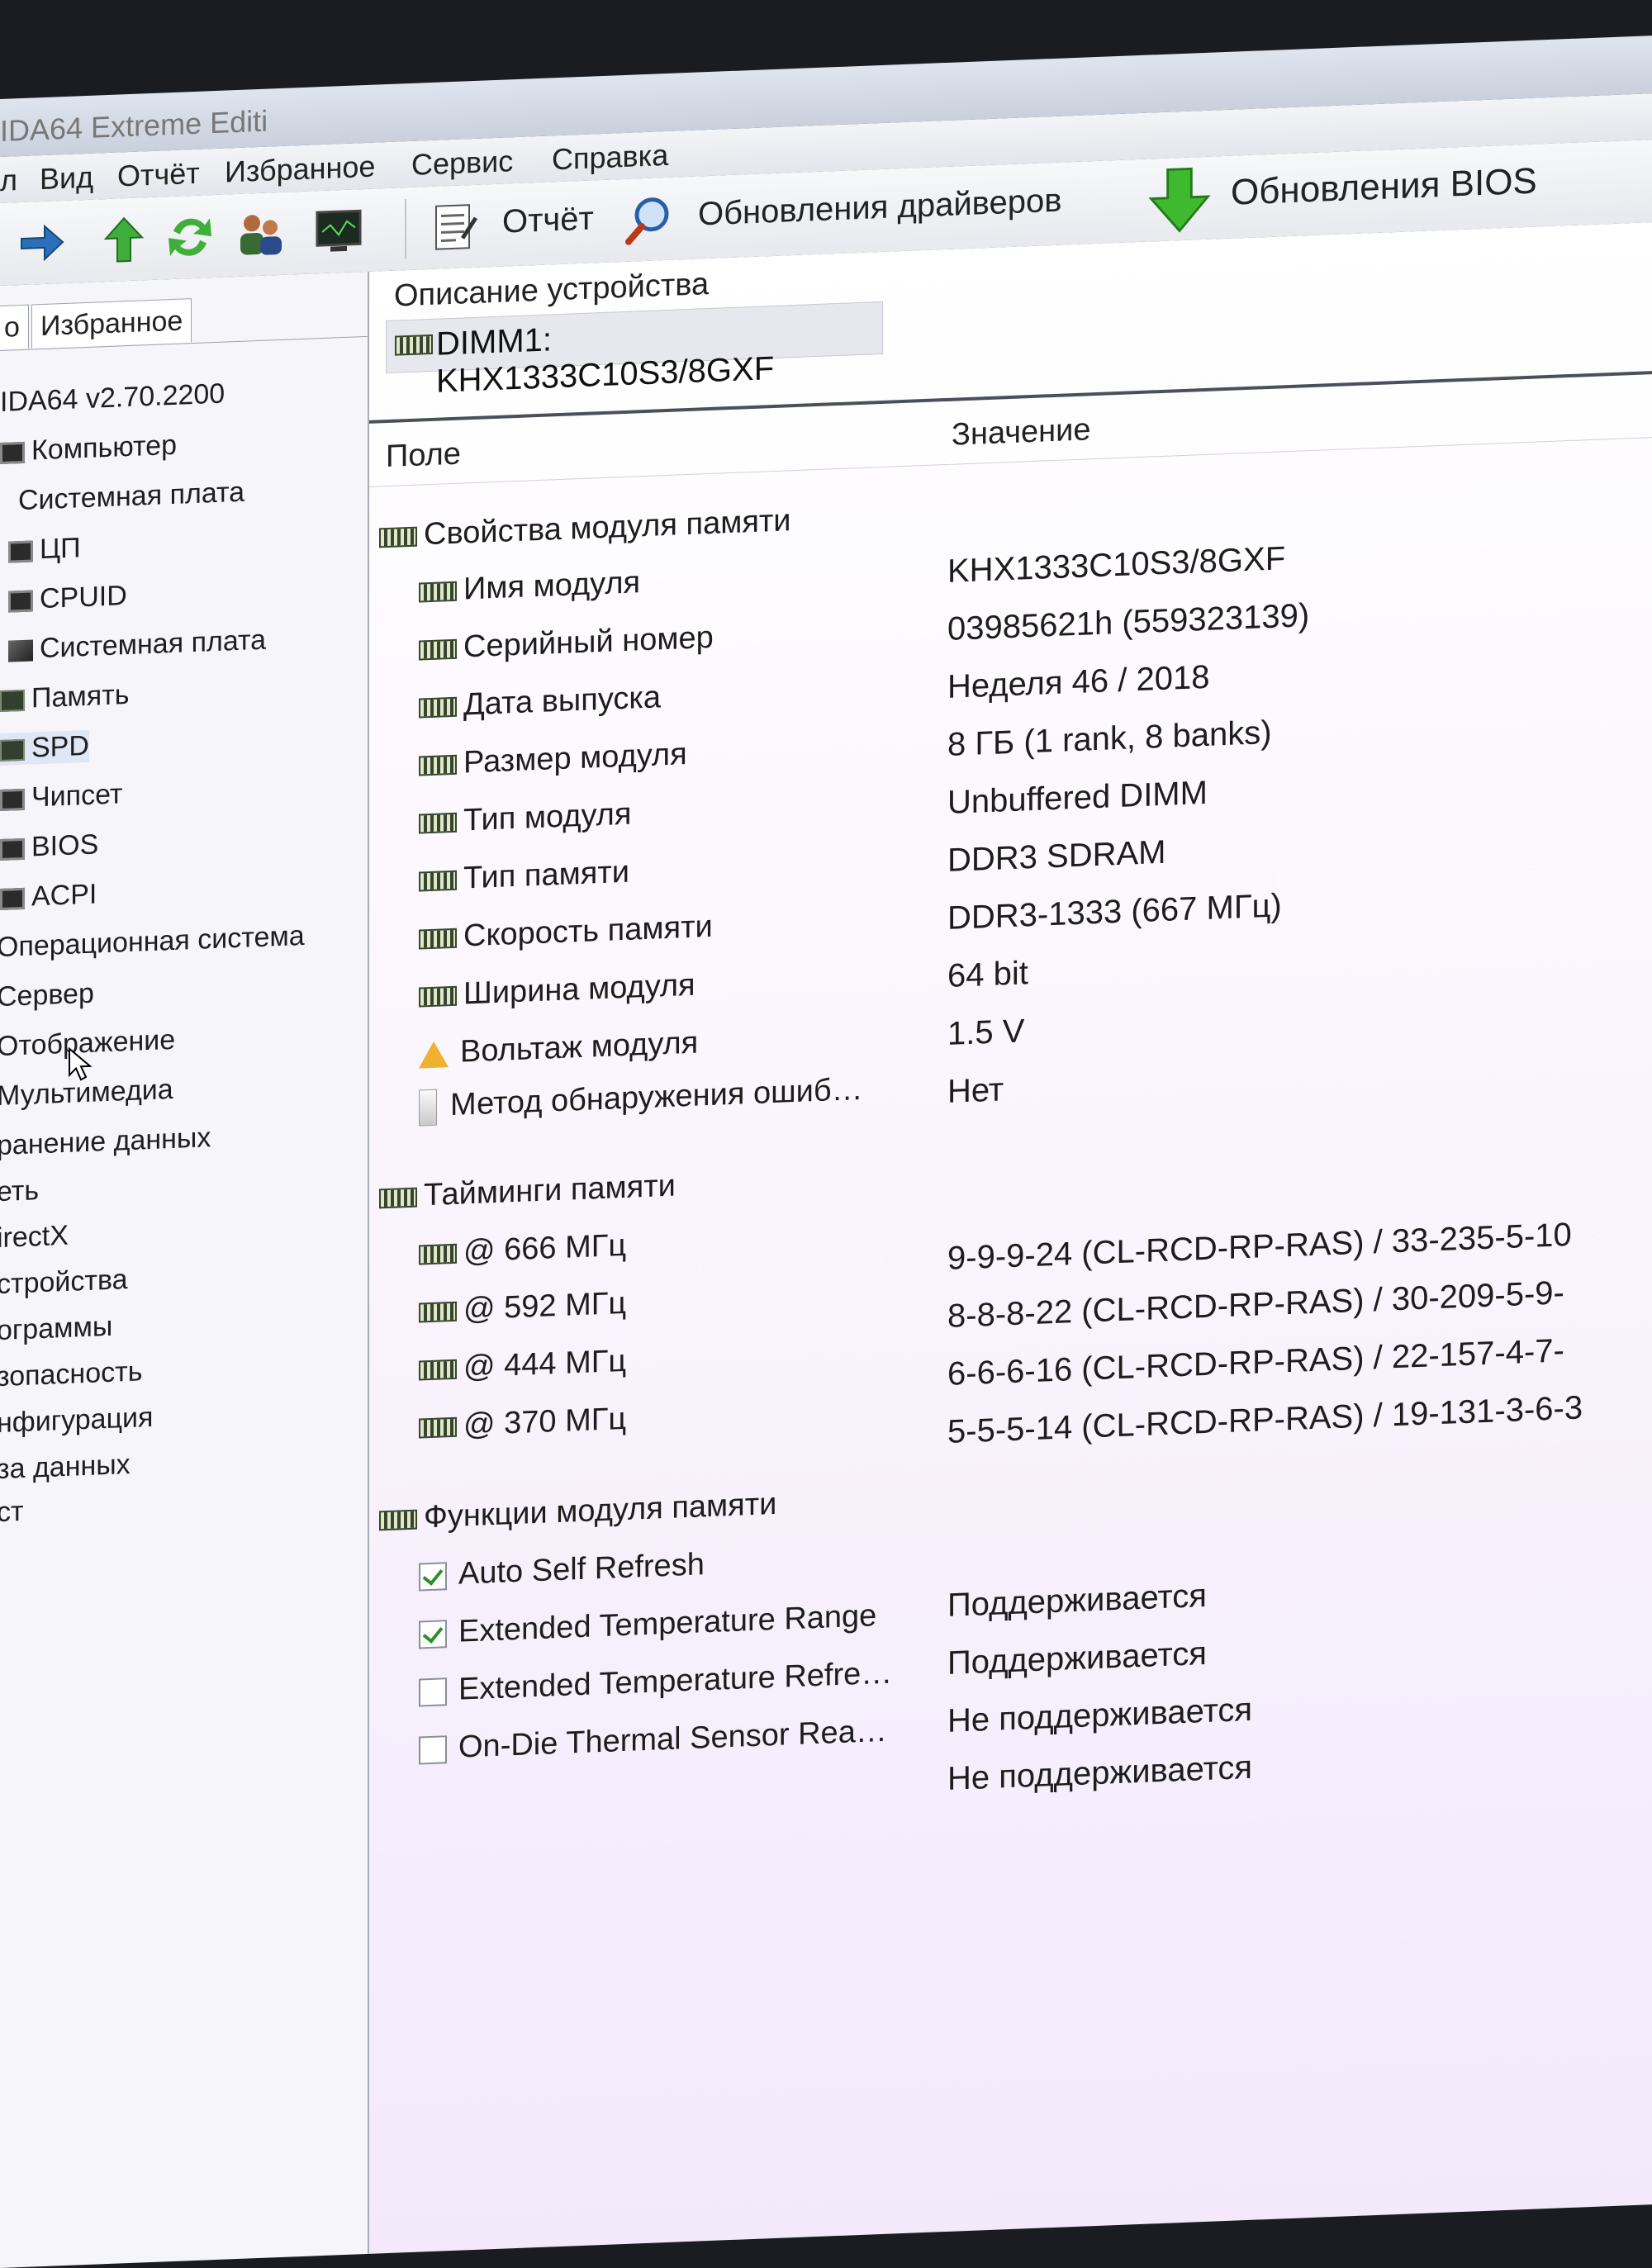 The height and width of the screenshot is (2268, 1652). I want to click on tree-item-memory: Память, so click(64, 697).